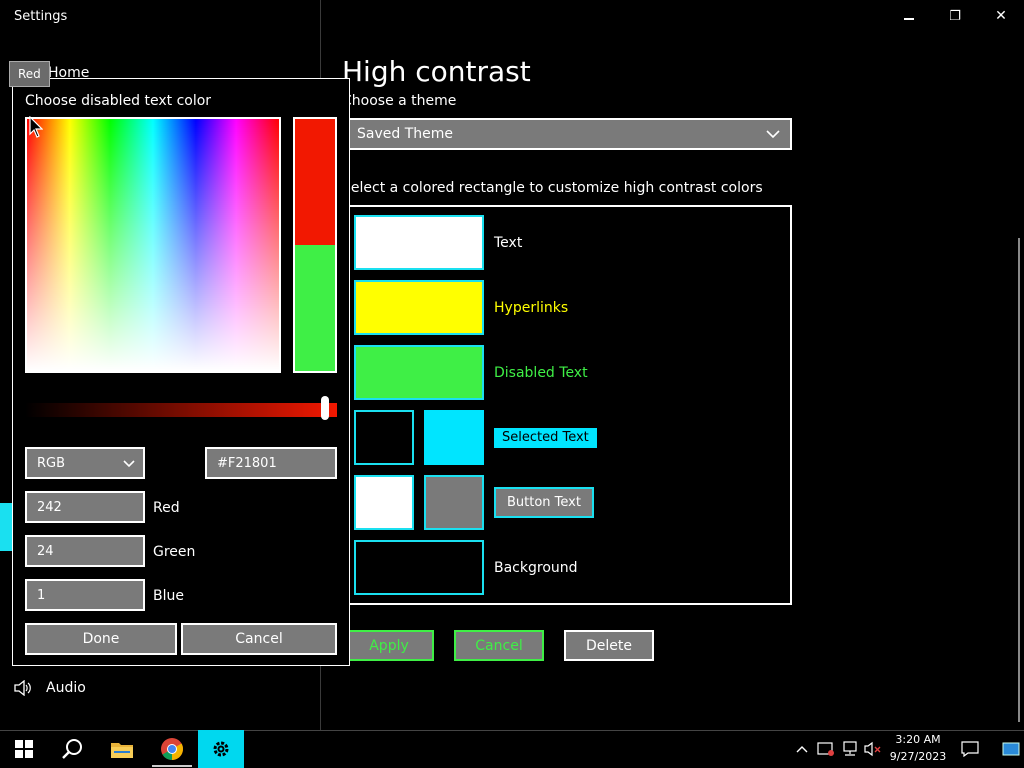 Image resolution: width=1024 pixels, height=768 pixels. What do you see at coordinates (6, 527) in the screenshot?
I see `sidebar-selection-indicator` at bounding box center [6, 527].